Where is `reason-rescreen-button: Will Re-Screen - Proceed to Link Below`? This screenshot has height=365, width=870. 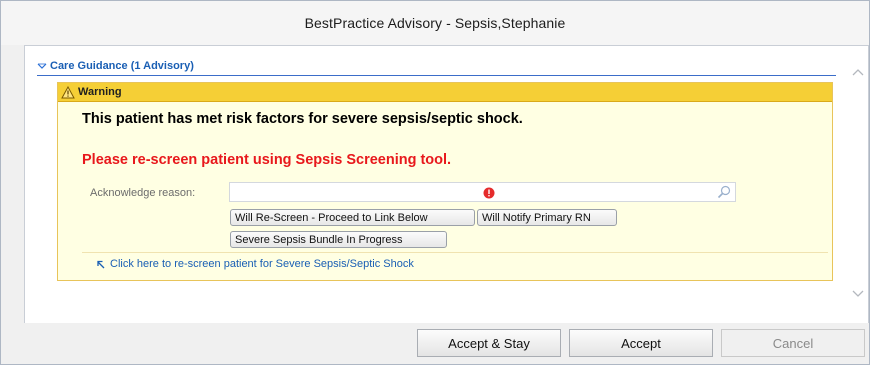
reason-rescreen-button: Will Re-Screen - Proceed to Link Below is located at coordinates (352, 217).